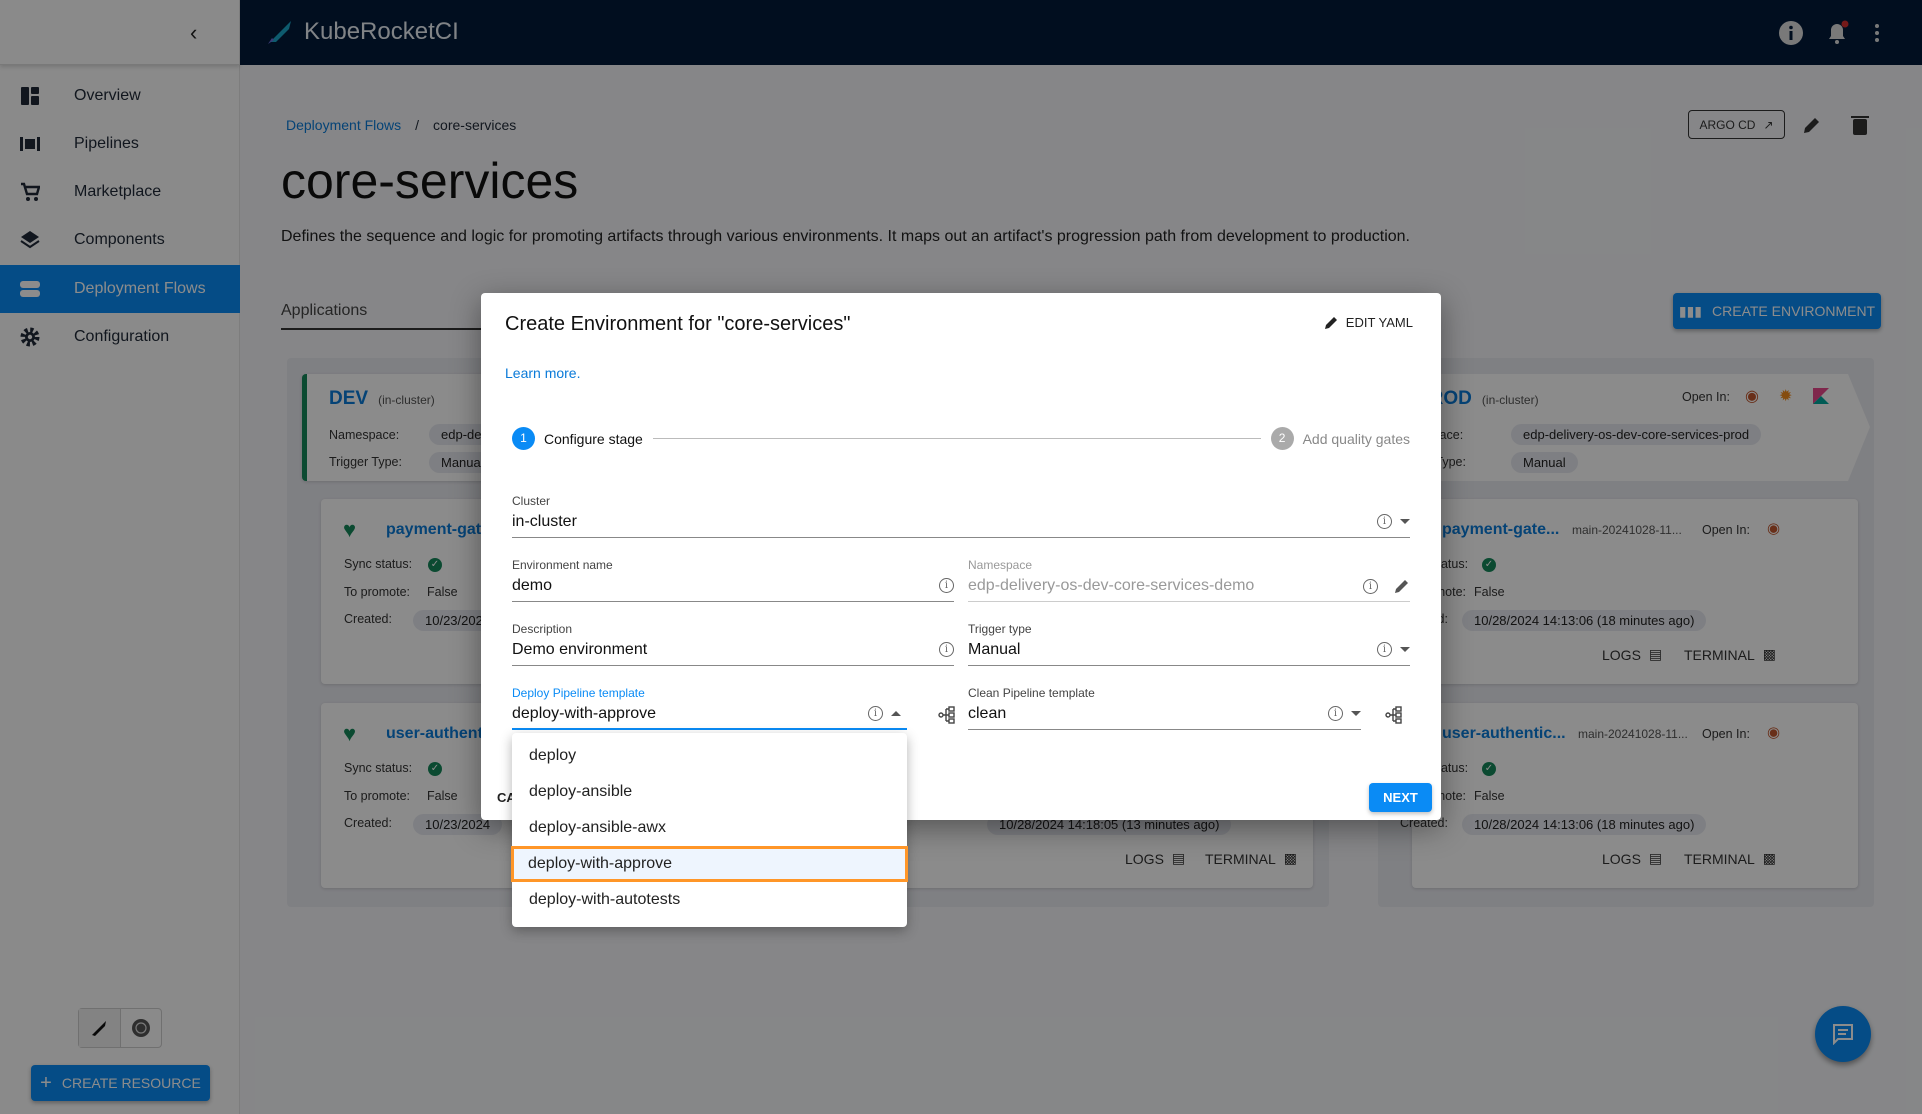  I want to click on step-connector, so click(956, 438).